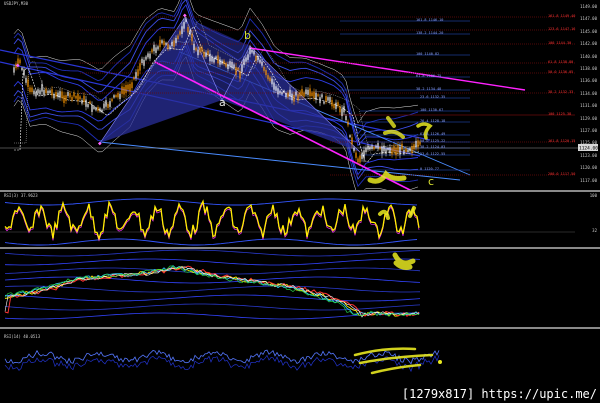 The image size is (600, 403). What do you see at coordinates (588, 31) in the screenshot?
I see `price-tick-label: 1145.00` at bounding box center [588, 31].